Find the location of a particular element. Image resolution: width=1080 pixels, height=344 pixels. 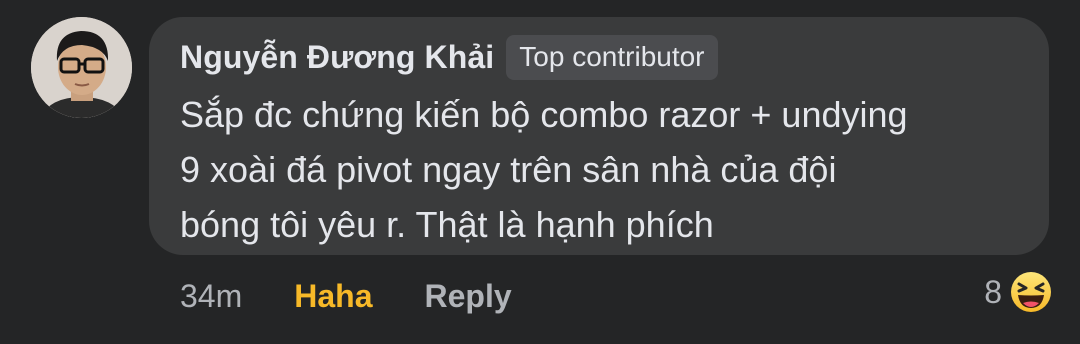

comment-header: Nguyễn Đương Khải Top contributor is located at coordinates (599, 57).